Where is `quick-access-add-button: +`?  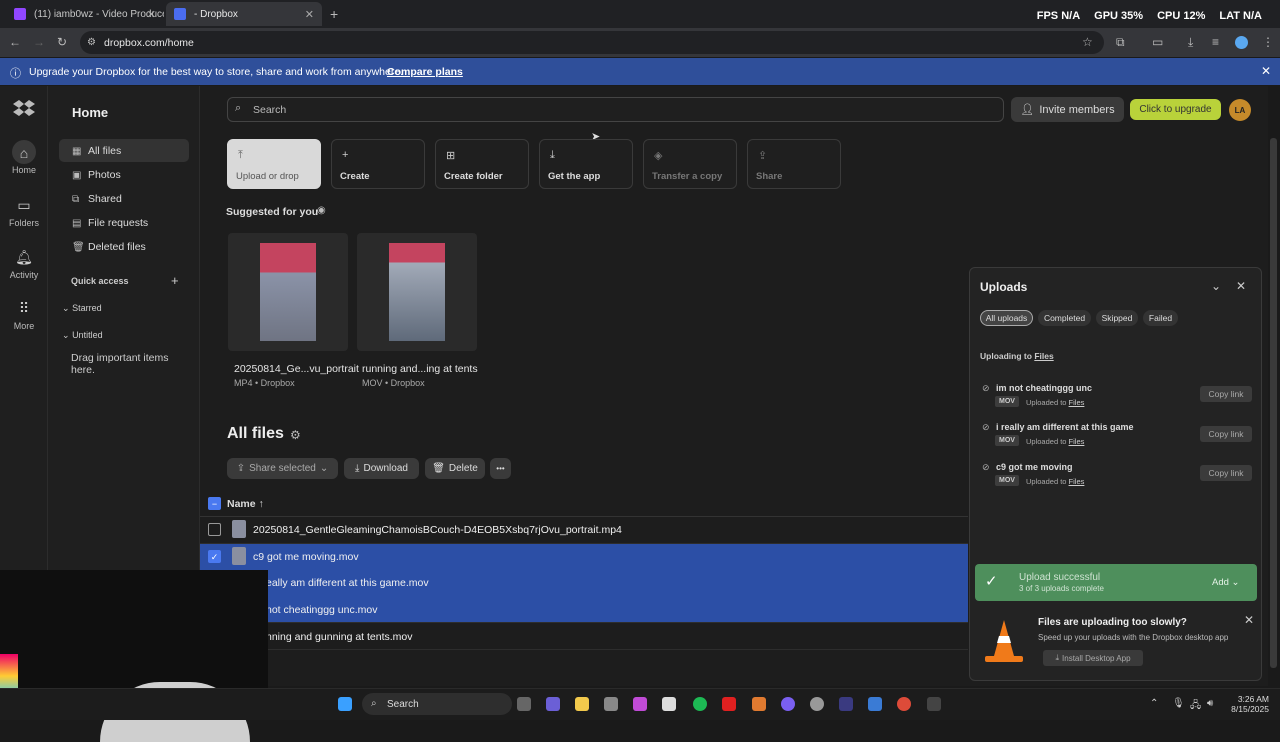
quick-access-add-button: + is located at coordinates (175, 280).